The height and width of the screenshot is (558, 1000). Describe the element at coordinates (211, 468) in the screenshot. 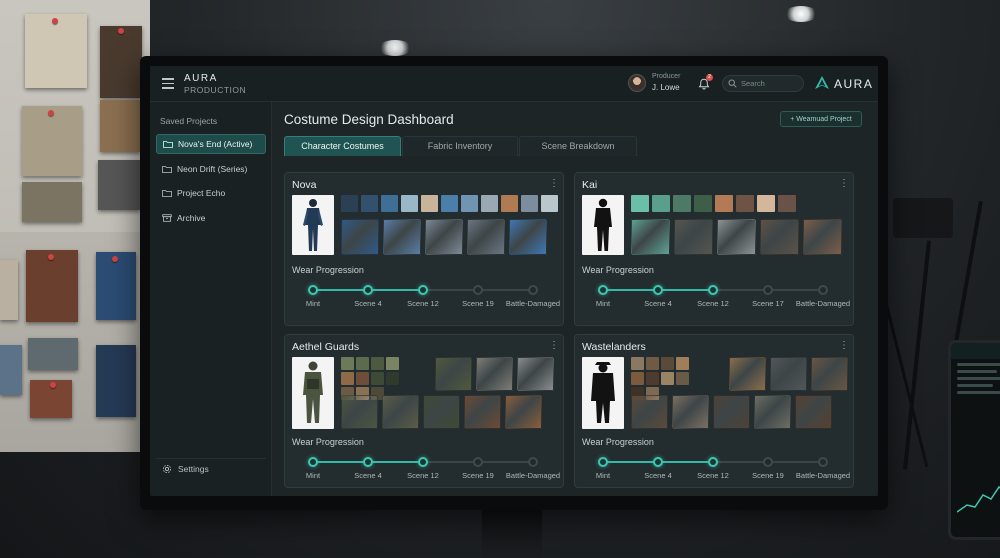

I see `settings-button: Settings` at that location.